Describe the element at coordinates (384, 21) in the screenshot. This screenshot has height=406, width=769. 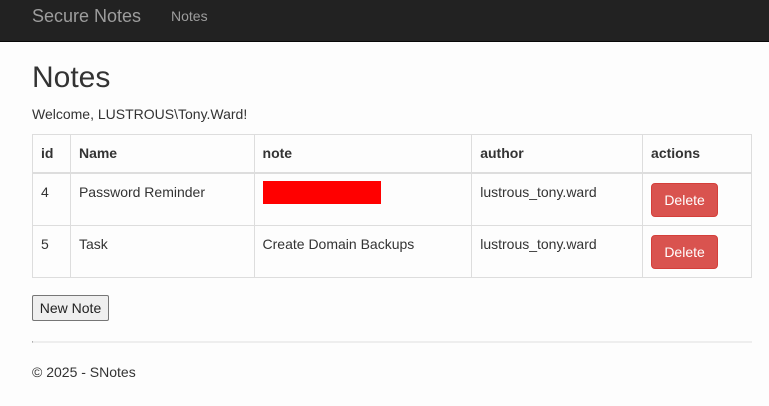
I see `navbar: Secure Notes Notes` at that location.